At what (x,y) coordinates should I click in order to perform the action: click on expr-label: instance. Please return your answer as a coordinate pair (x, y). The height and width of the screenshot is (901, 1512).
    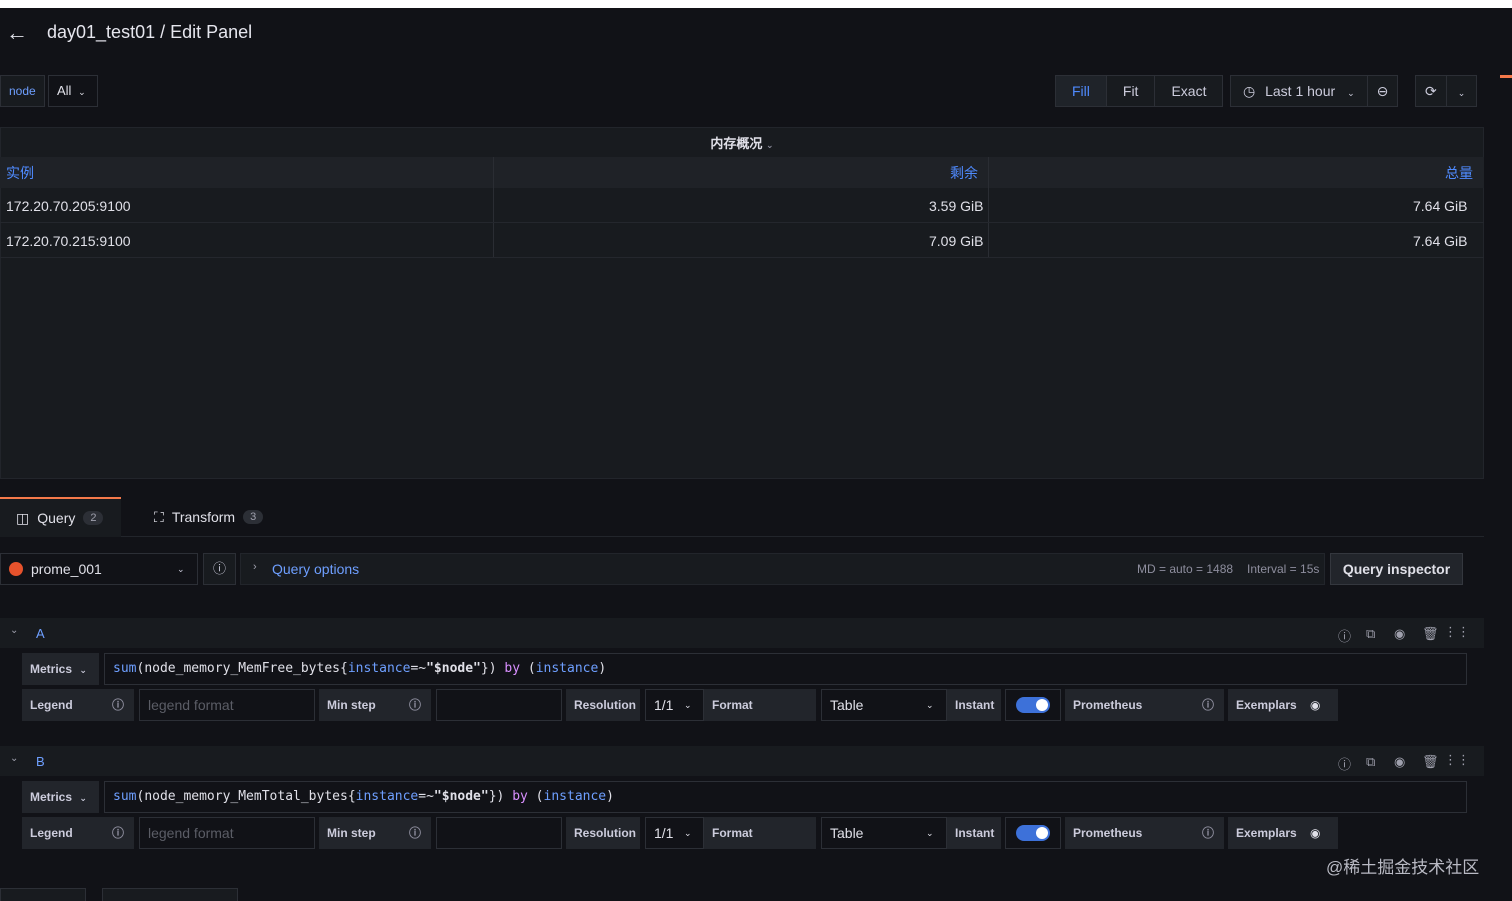
    Looking at the image, I should click on (387, 796).